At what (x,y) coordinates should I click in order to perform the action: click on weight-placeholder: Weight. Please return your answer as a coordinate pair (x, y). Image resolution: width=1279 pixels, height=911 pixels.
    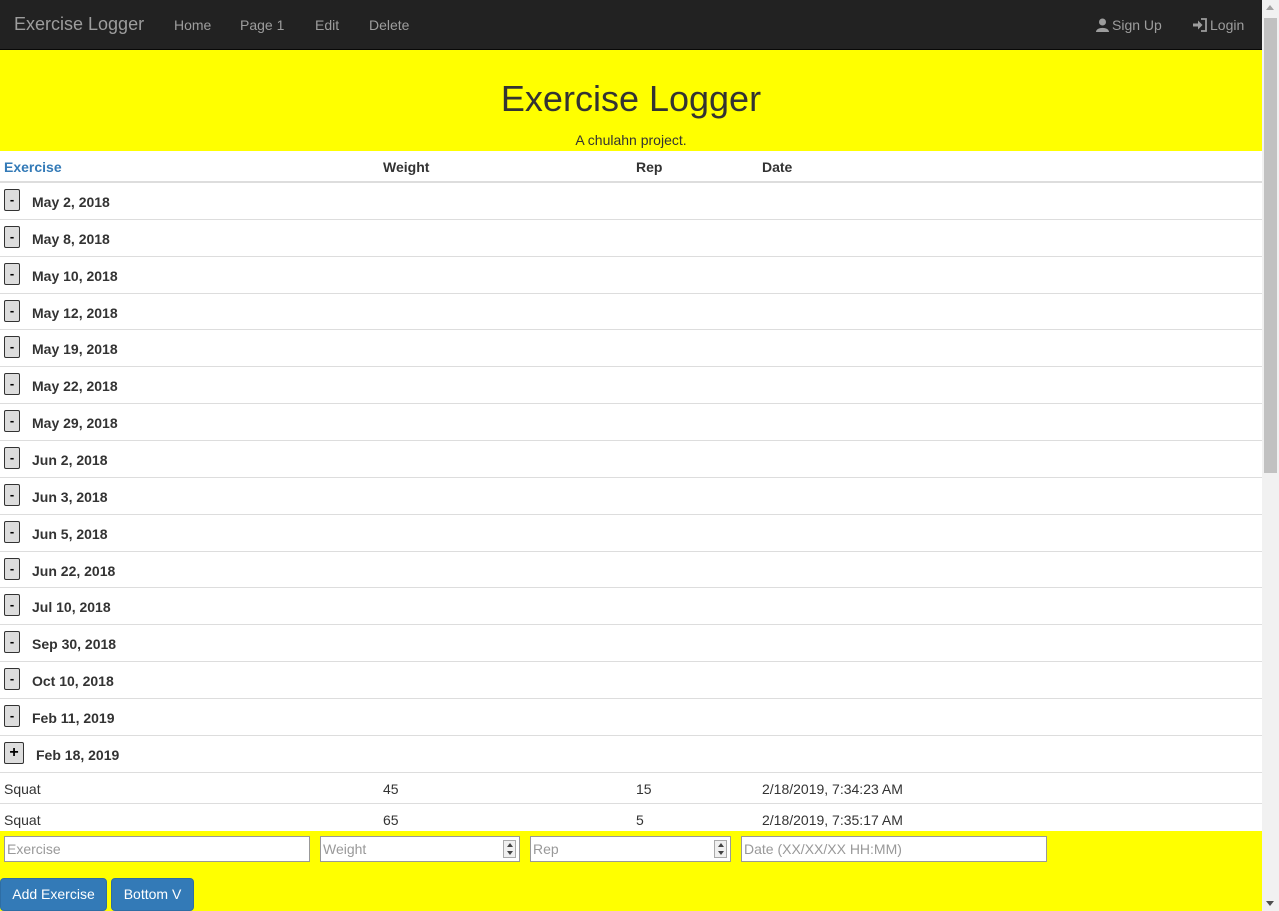
    Looking at the image, I should click on (345, 849).